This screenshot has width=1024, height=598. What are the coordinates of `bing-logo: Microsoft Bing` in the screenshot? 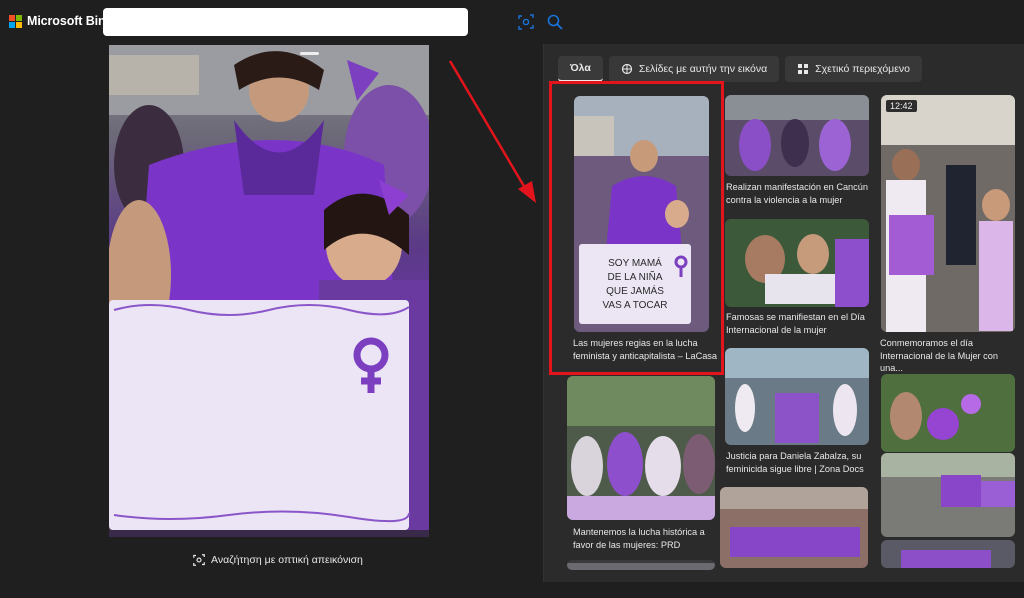 It's located at (61, 21).